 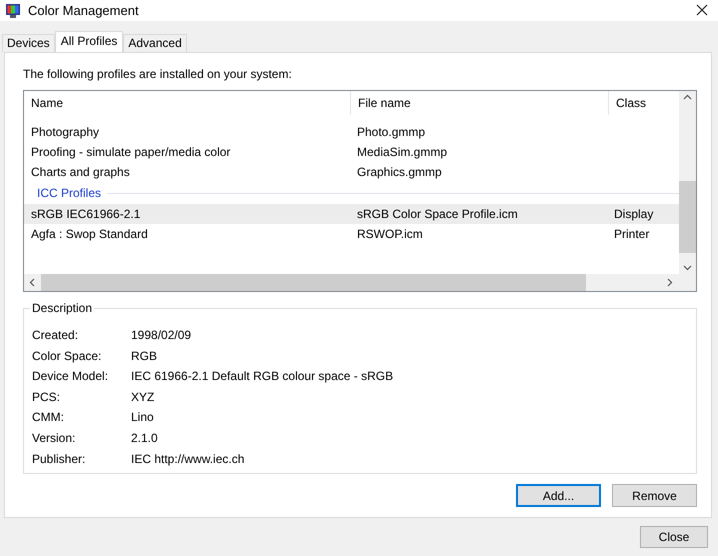 What do you see at coordinates (654, 495) in the screenshot?
I see `dialog-button: Remove` at bounding box center [654, 495].